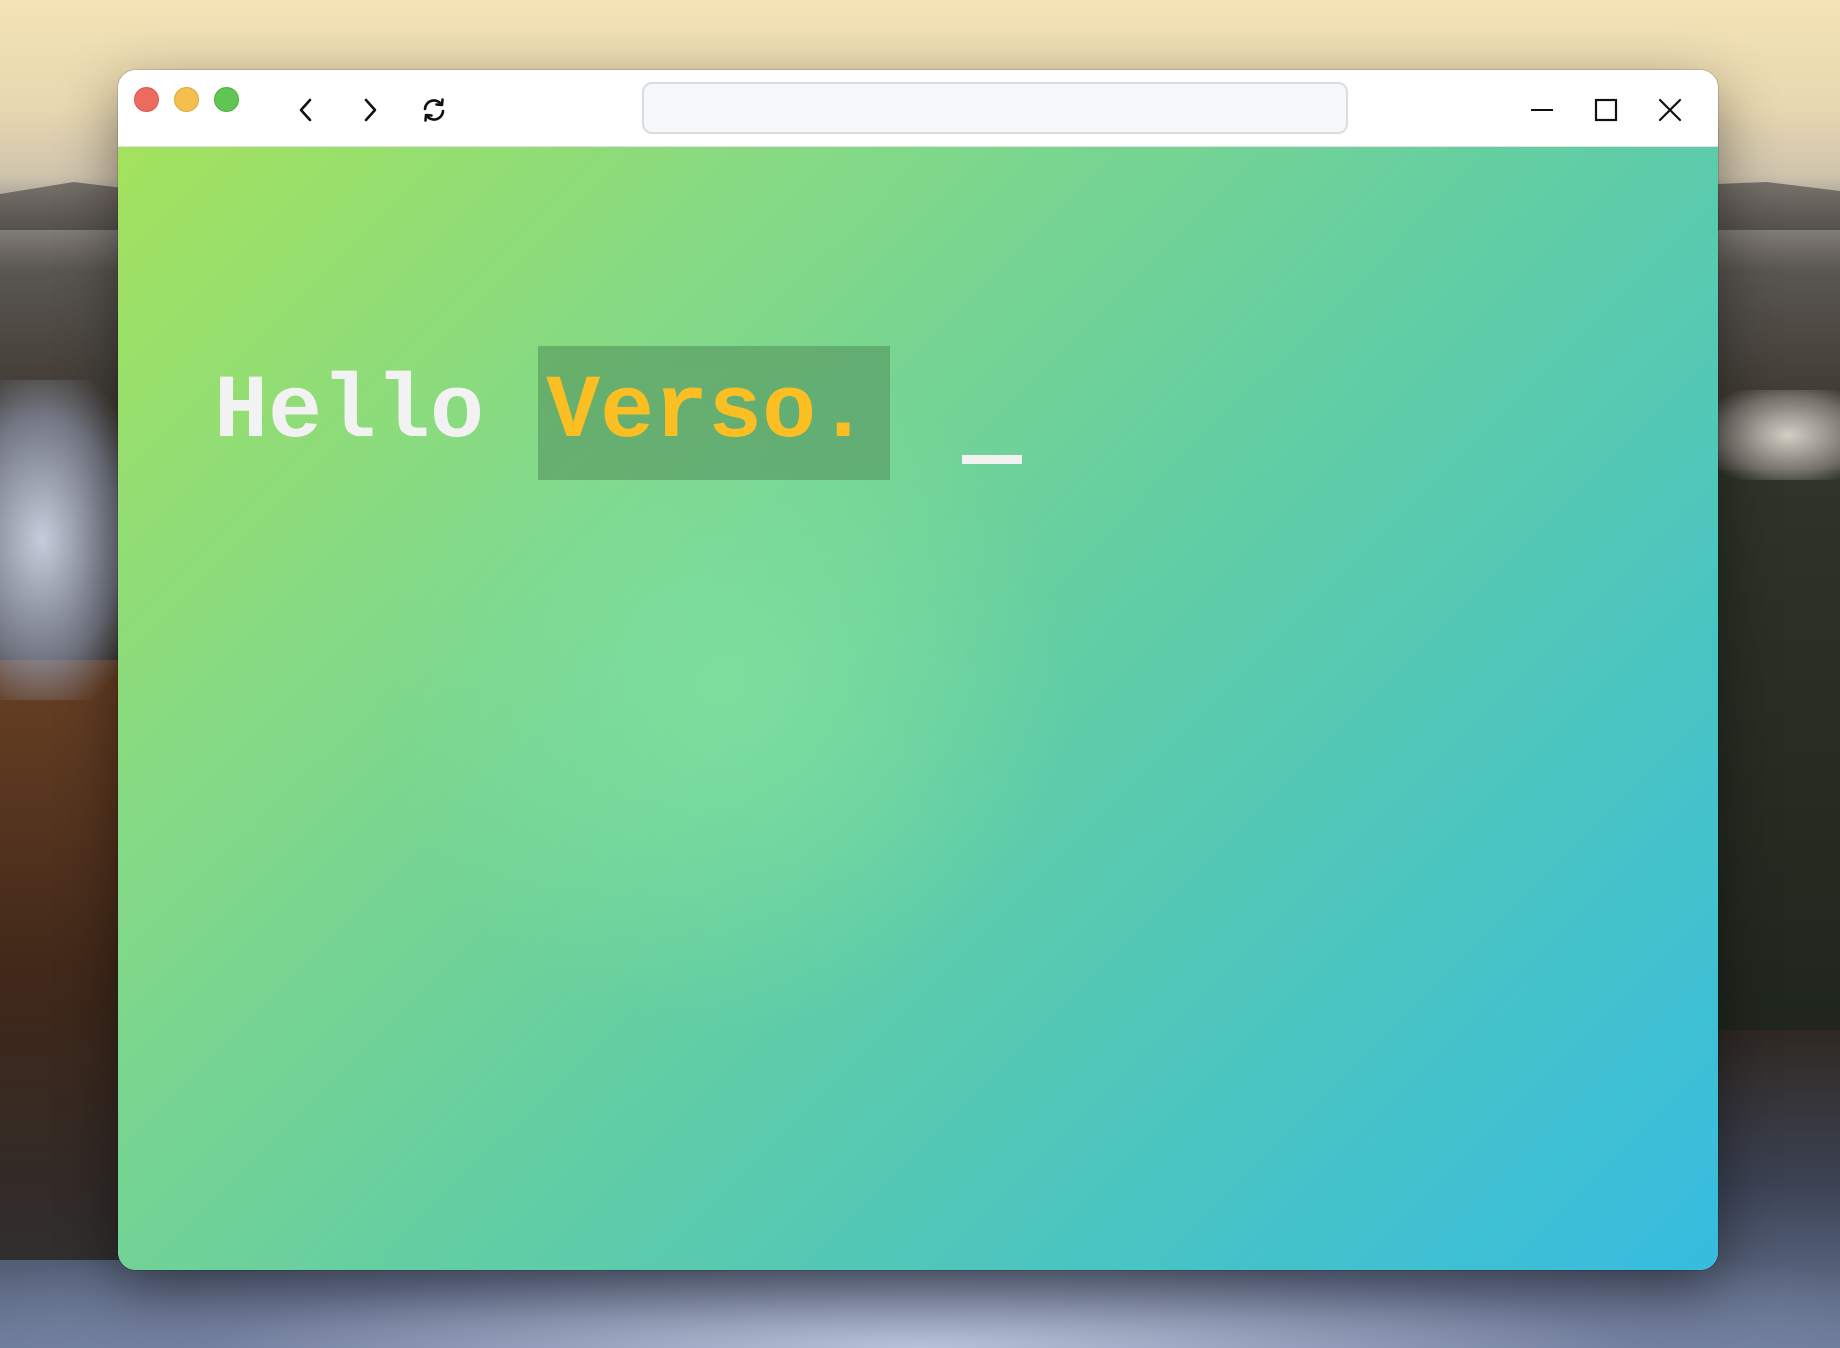 The image size is (1840, 1348). I want to click on reload-button, so click(434, 110).